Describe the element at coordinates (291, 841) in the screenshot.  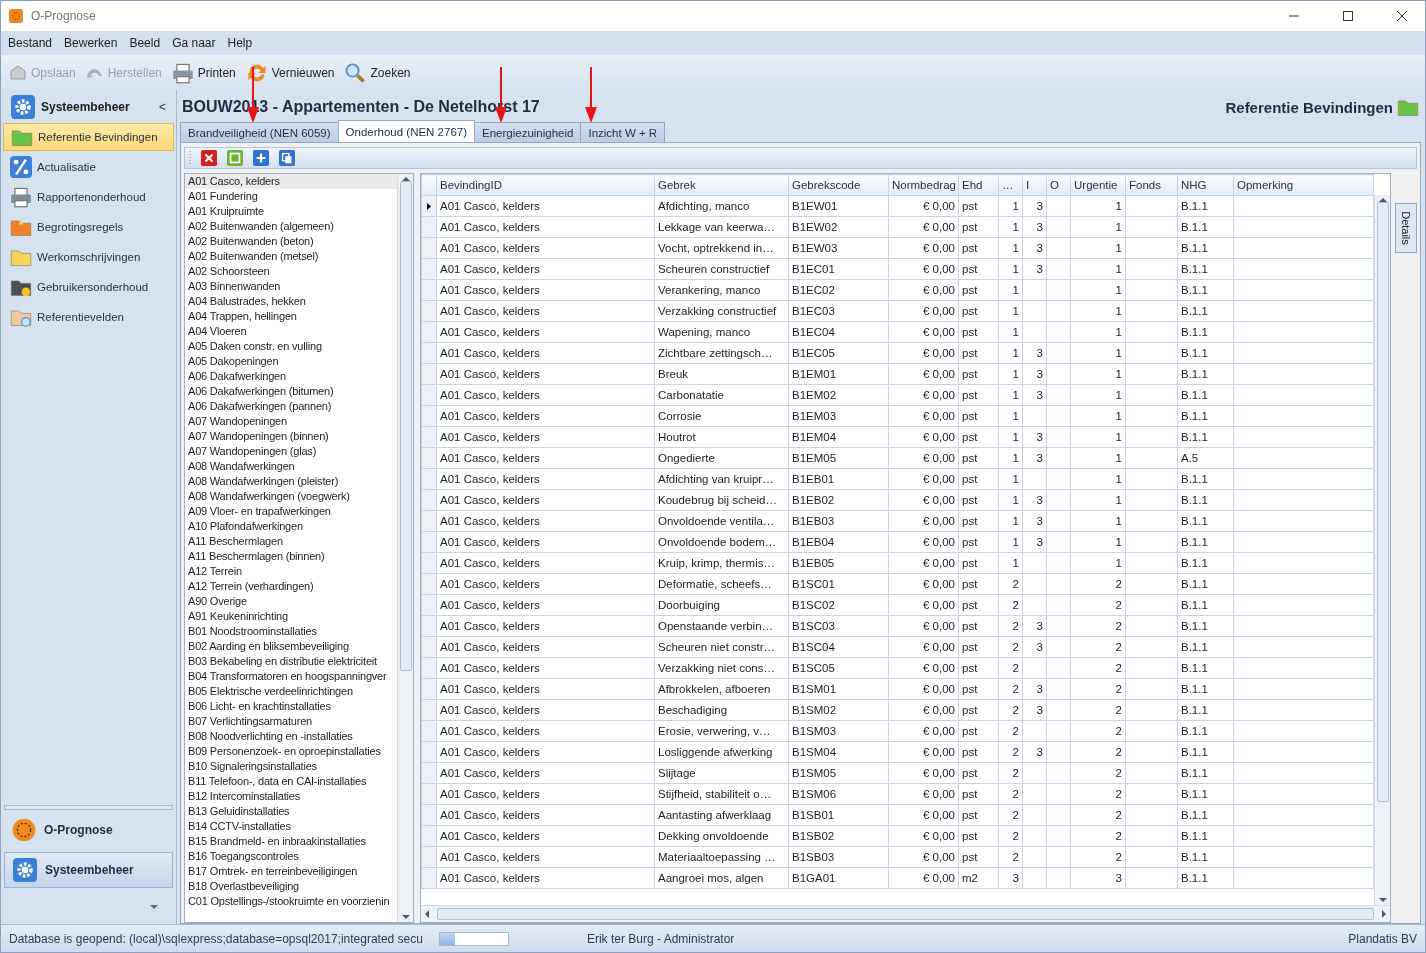
I see `list-item: B15 Brandmeld- en inbraakinstallaties` at that location.